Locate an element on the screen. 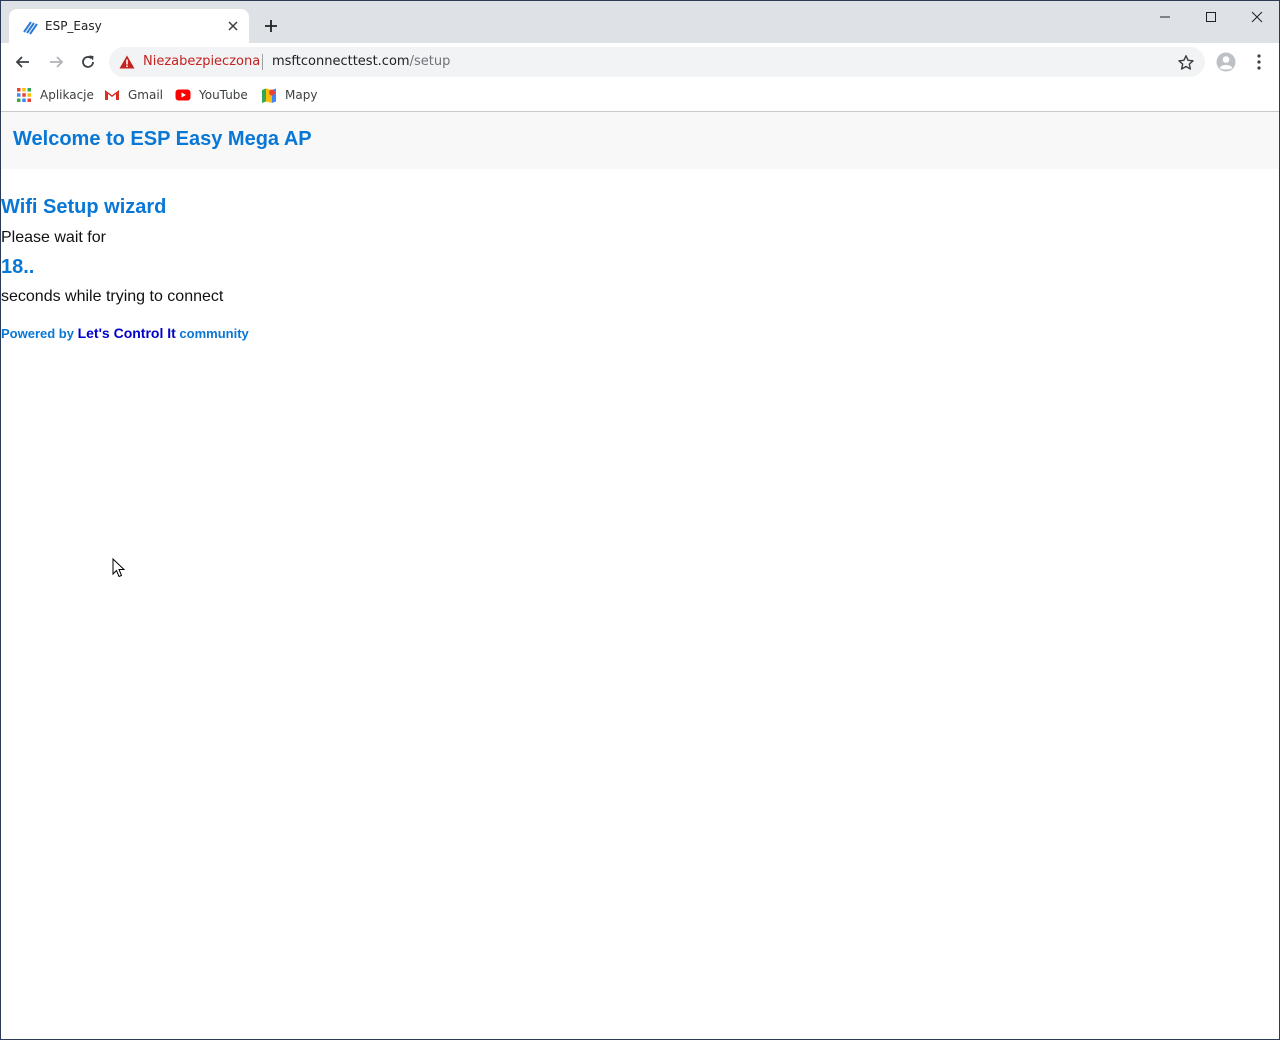 The image size is (1280, 1040). url-path: /setup is located at coordinates (430, 61).